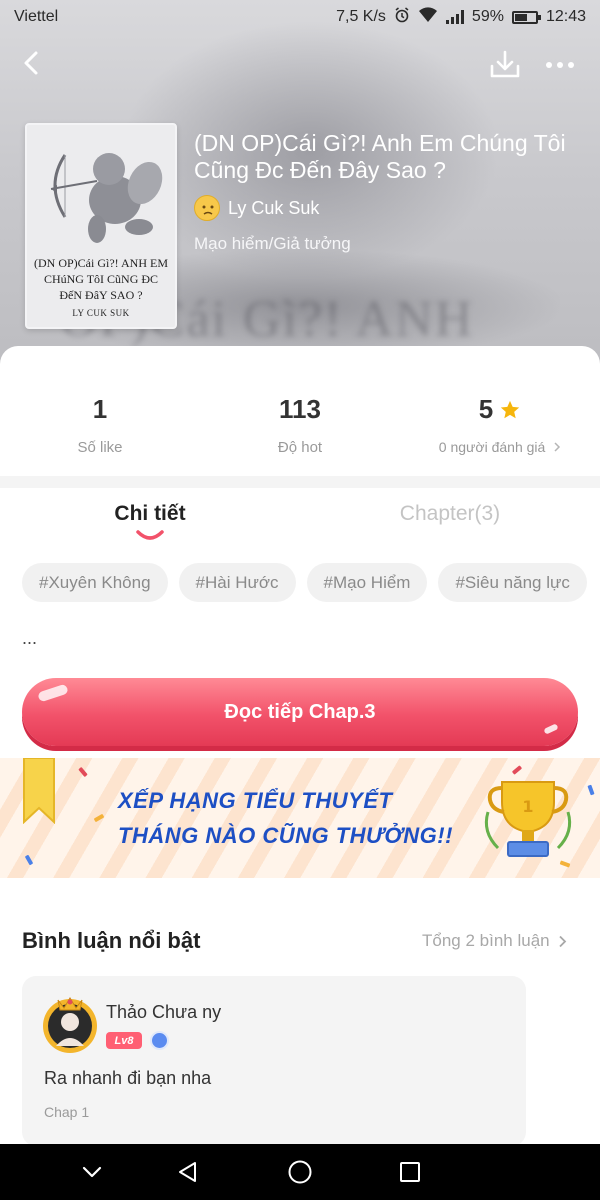  What do you see at coordinates (95, 582) in the screenshot?
I see `tag-chip: #Xuyên Không` at bounding box center [95, 582].